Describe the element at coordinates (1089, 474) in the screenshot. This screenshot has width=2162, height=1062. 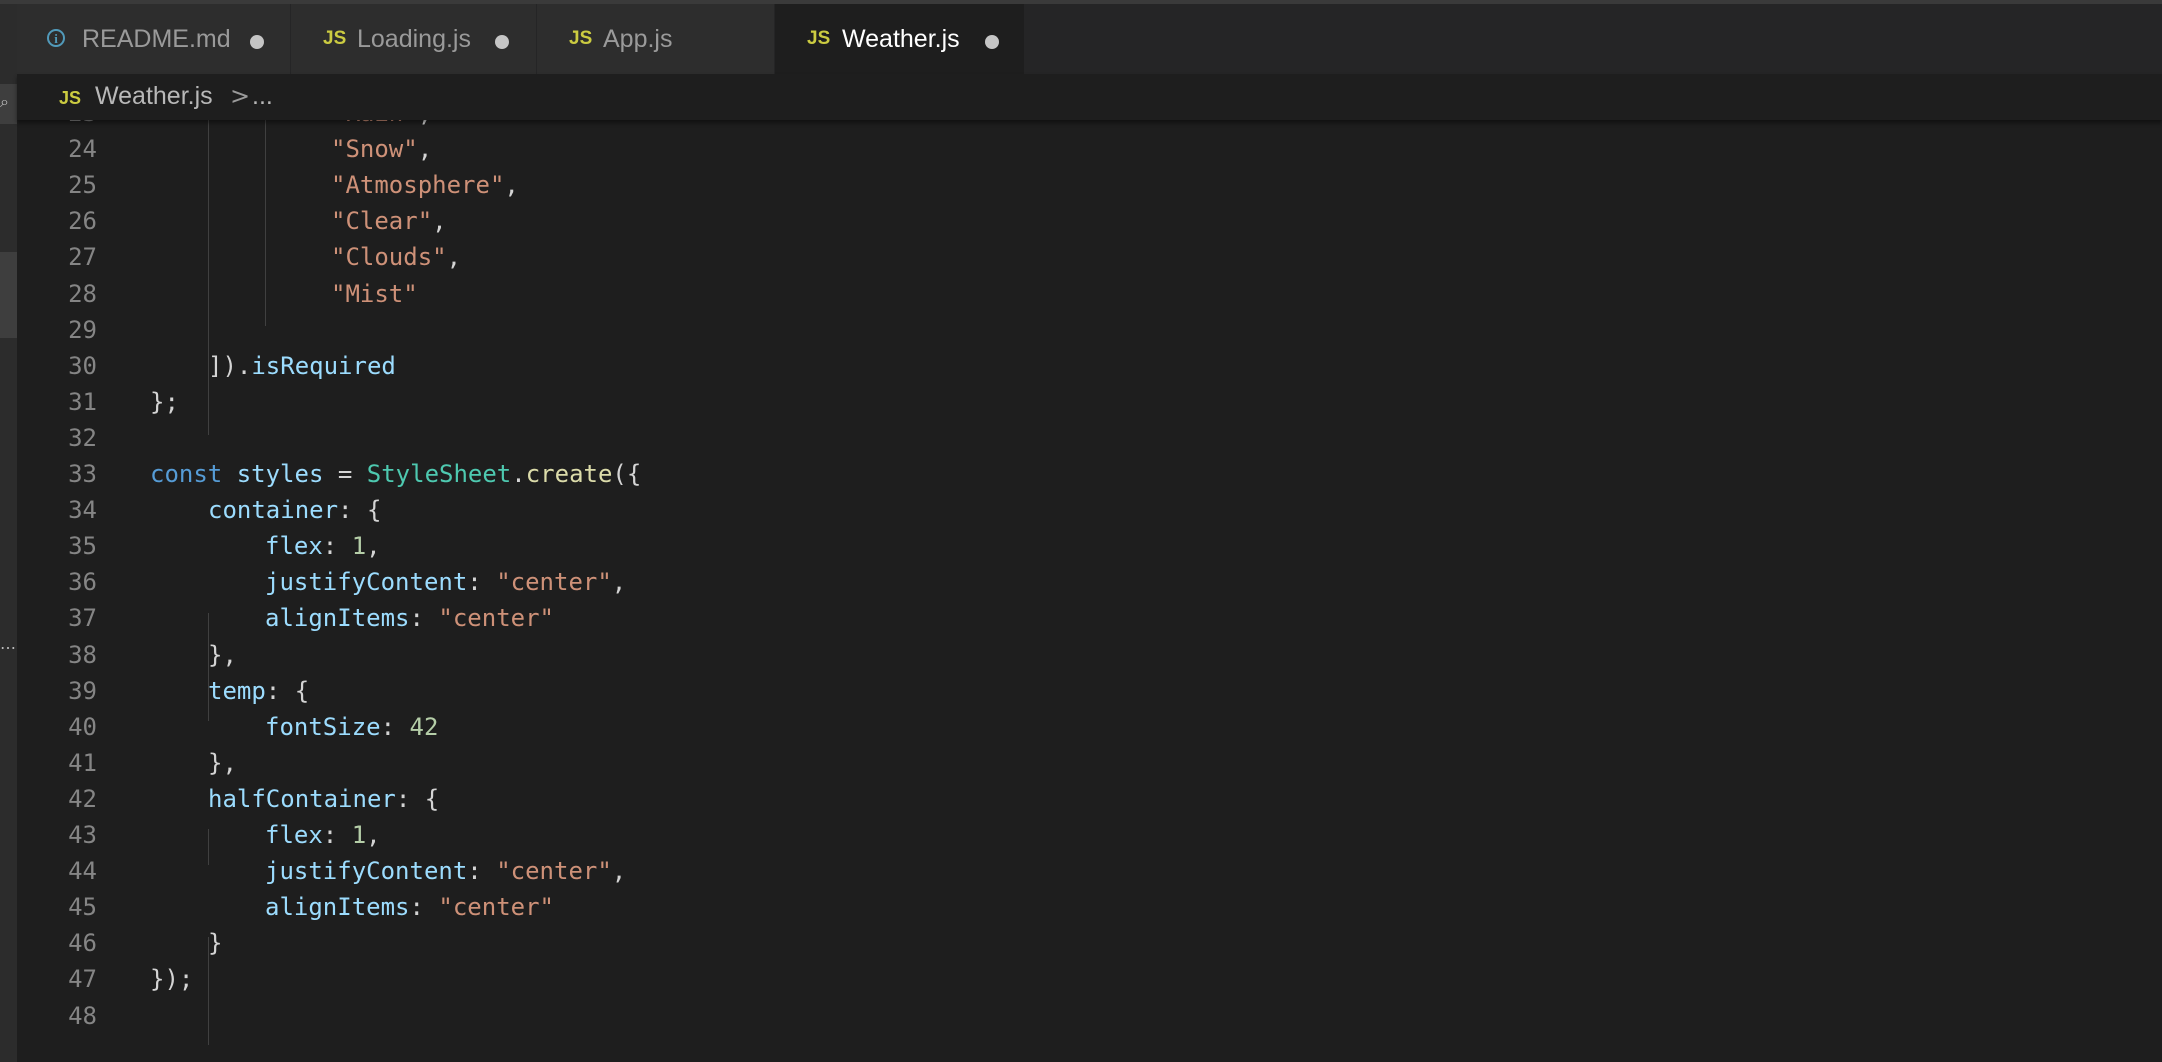
I see `code-line: 33 const styles = StyleSheet.create({` at that location.